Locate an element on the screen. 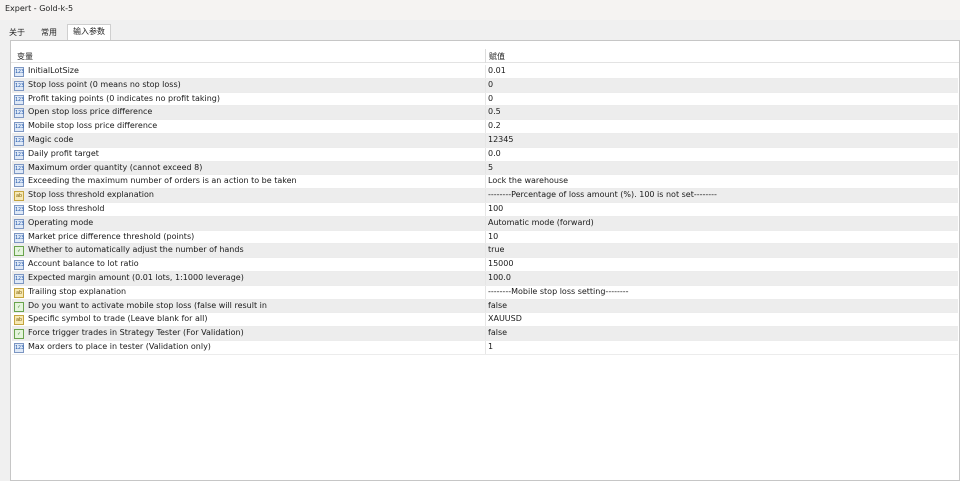  table-row: 123 Open stop loss price difference 0.5 is located at coordinates (485, 113).